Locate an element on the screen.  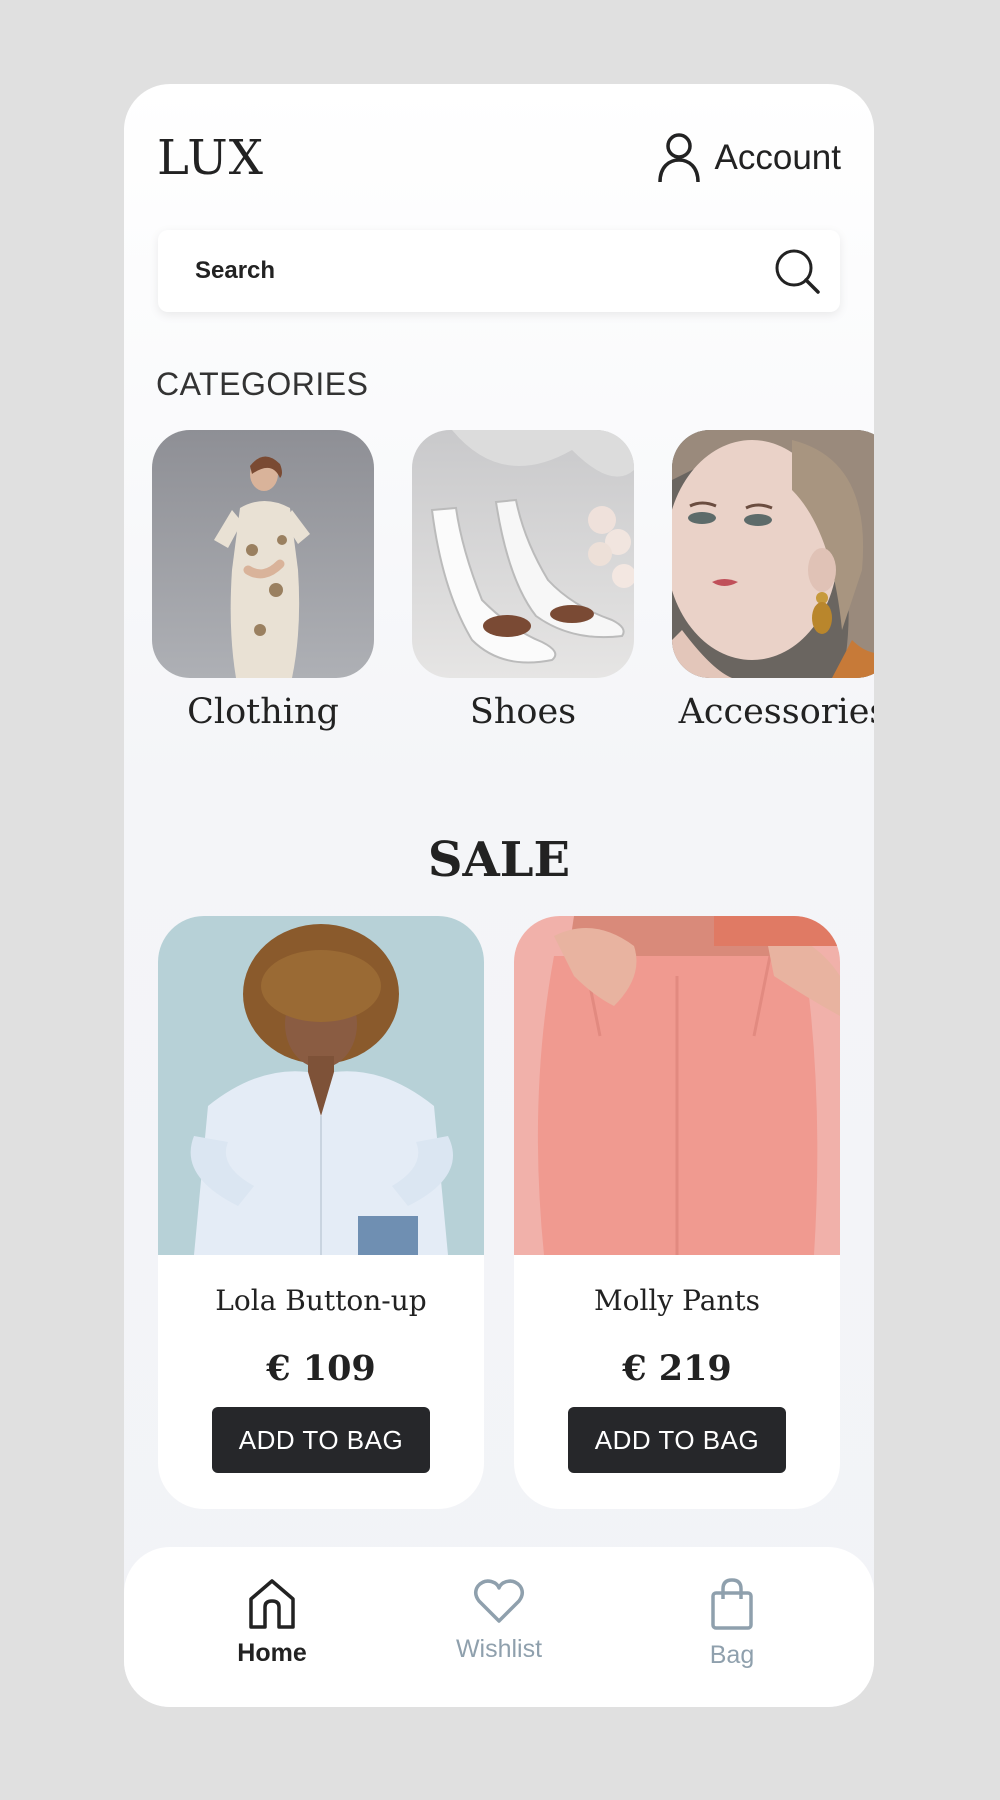
category-label: Accessories is located at coordinates (776, 712).